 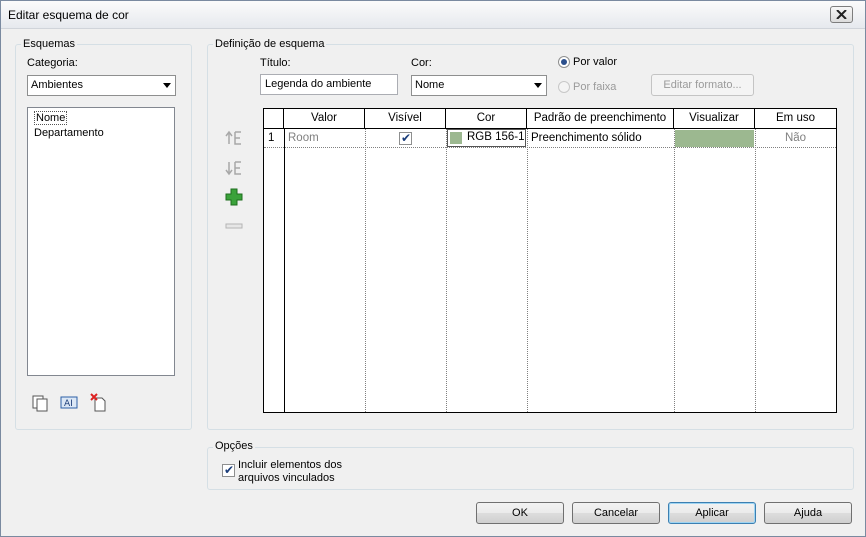 I want to click on move-up-icon, so click(x=233, y=137).